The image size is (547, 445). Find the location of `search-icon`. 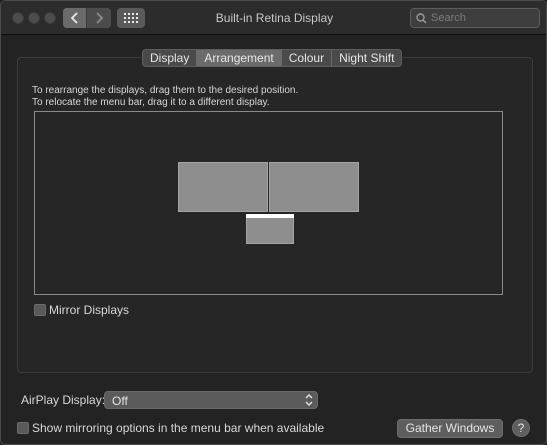

search-icon is located at coordinates (421, 17).